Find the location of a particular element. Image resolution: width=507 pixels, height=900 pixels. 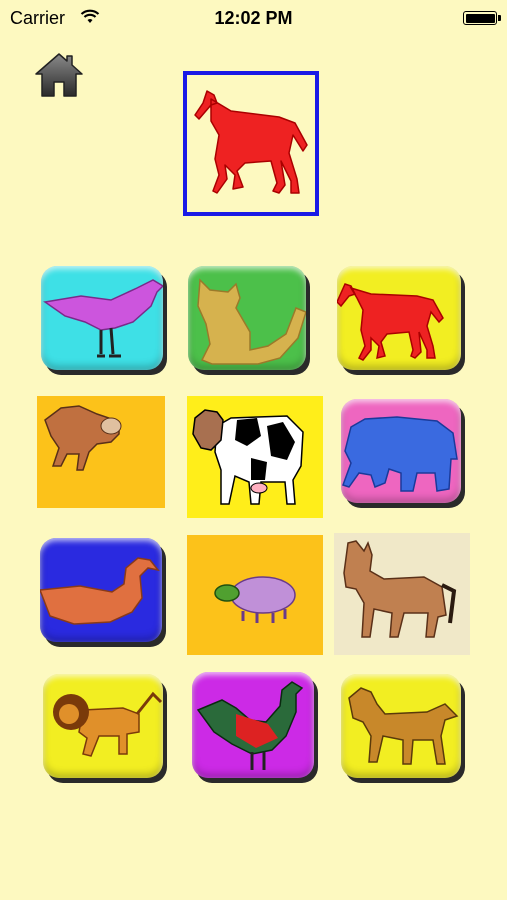

tile-cow is located at coordinates (255, 457).